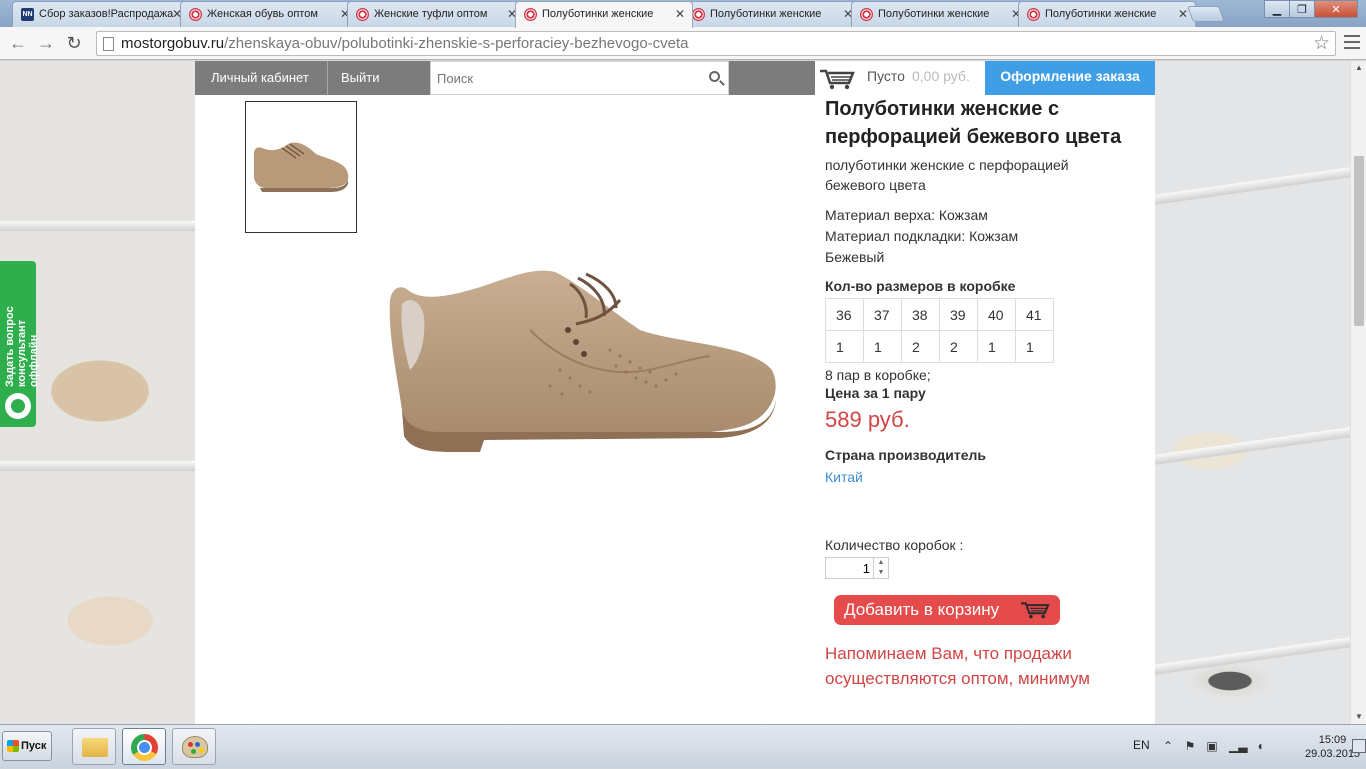 The height and width of the screenshot is (769, 1366). I want to click on product-thumbnail, so click(301, 167).